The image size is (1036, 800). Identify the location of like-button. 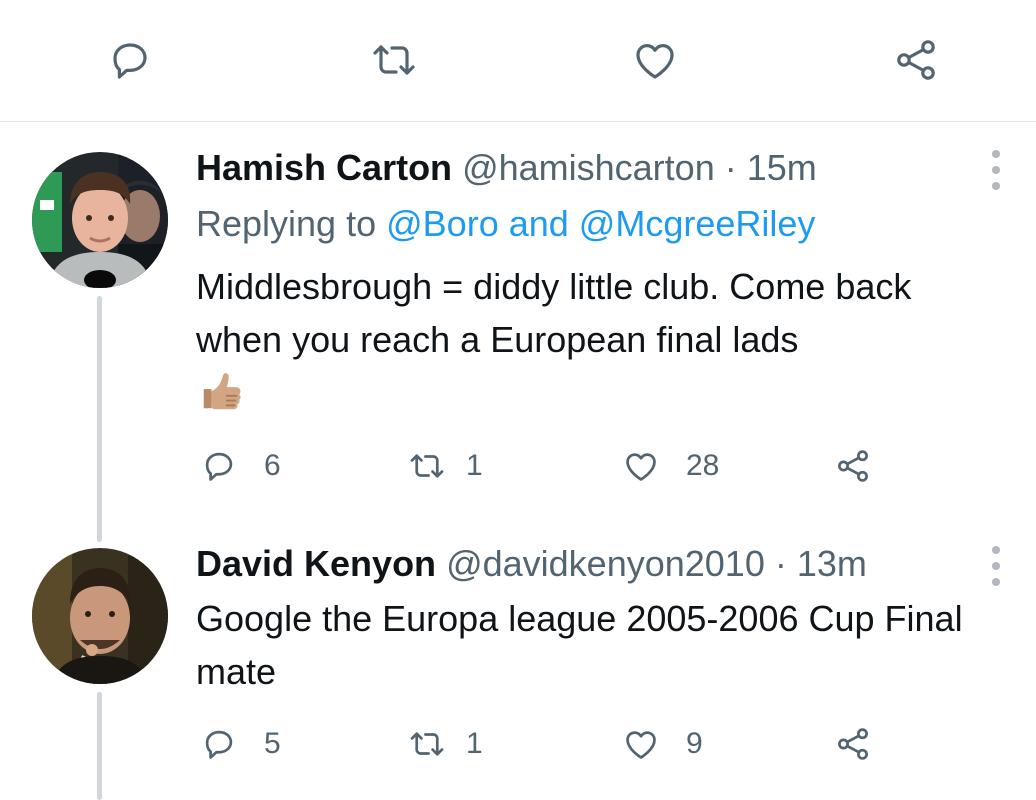
(655, 60).